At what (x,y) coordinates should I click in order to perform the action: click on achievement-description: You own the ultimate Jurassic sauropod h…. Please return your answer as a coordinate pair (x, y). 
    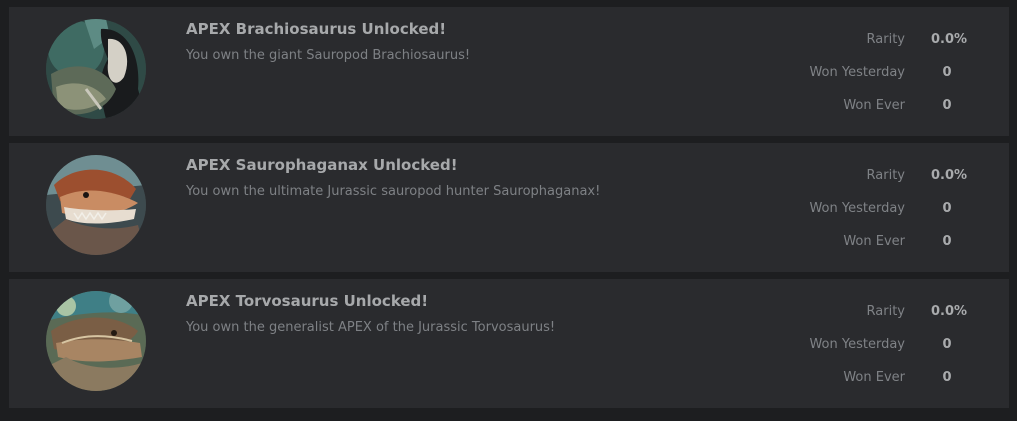
    Looking at the image, I should click on (393, 191).